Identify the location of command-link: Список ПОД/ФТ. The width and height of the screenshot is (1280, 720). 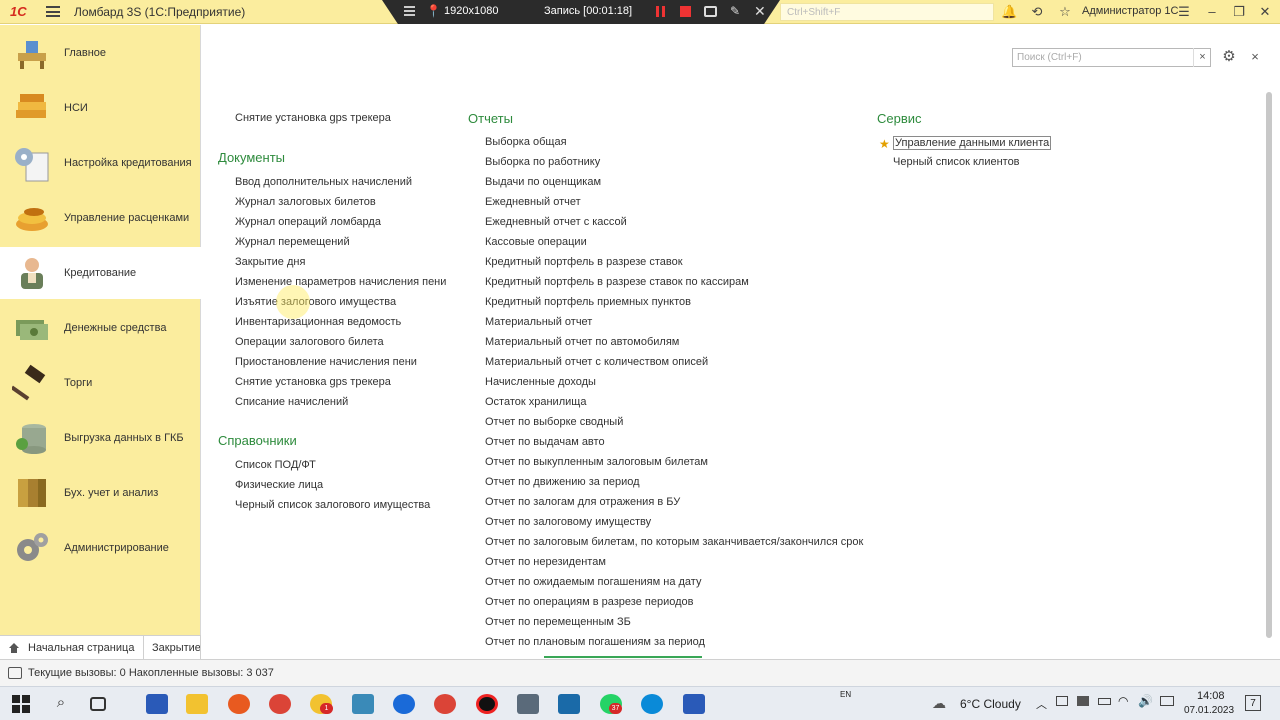
(275, 465).